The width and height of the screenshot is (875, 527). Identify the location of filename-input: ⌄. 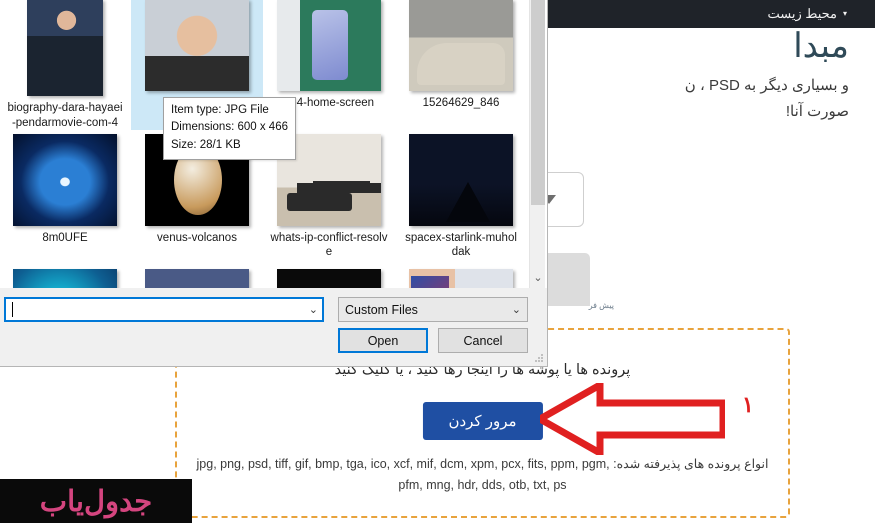
(164, 309).